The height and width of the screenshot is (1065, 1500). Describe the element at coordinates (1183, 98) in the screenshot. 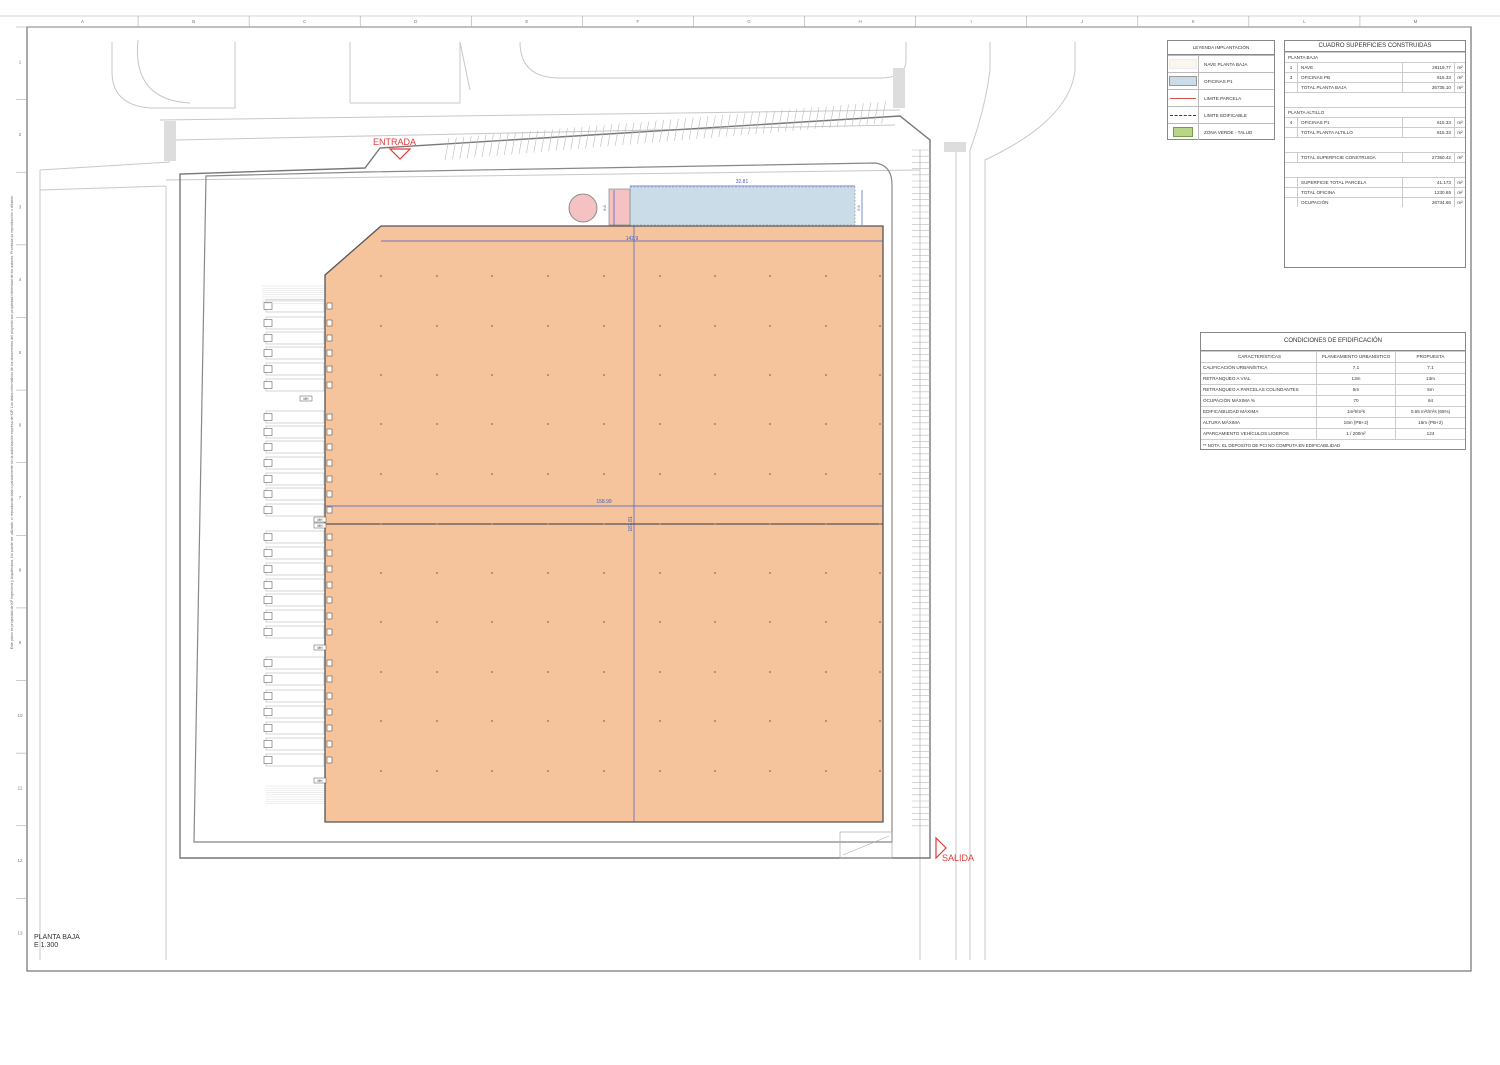

I see `legend-swatch` at that location.